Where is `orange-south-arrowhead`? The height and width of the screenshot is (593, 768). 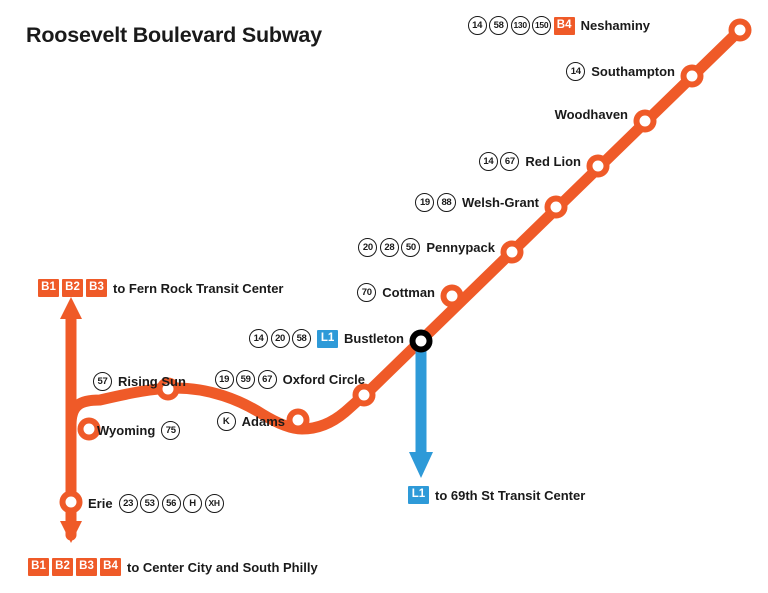 orange-south-arrowhead is located at coordinates (71, 532).